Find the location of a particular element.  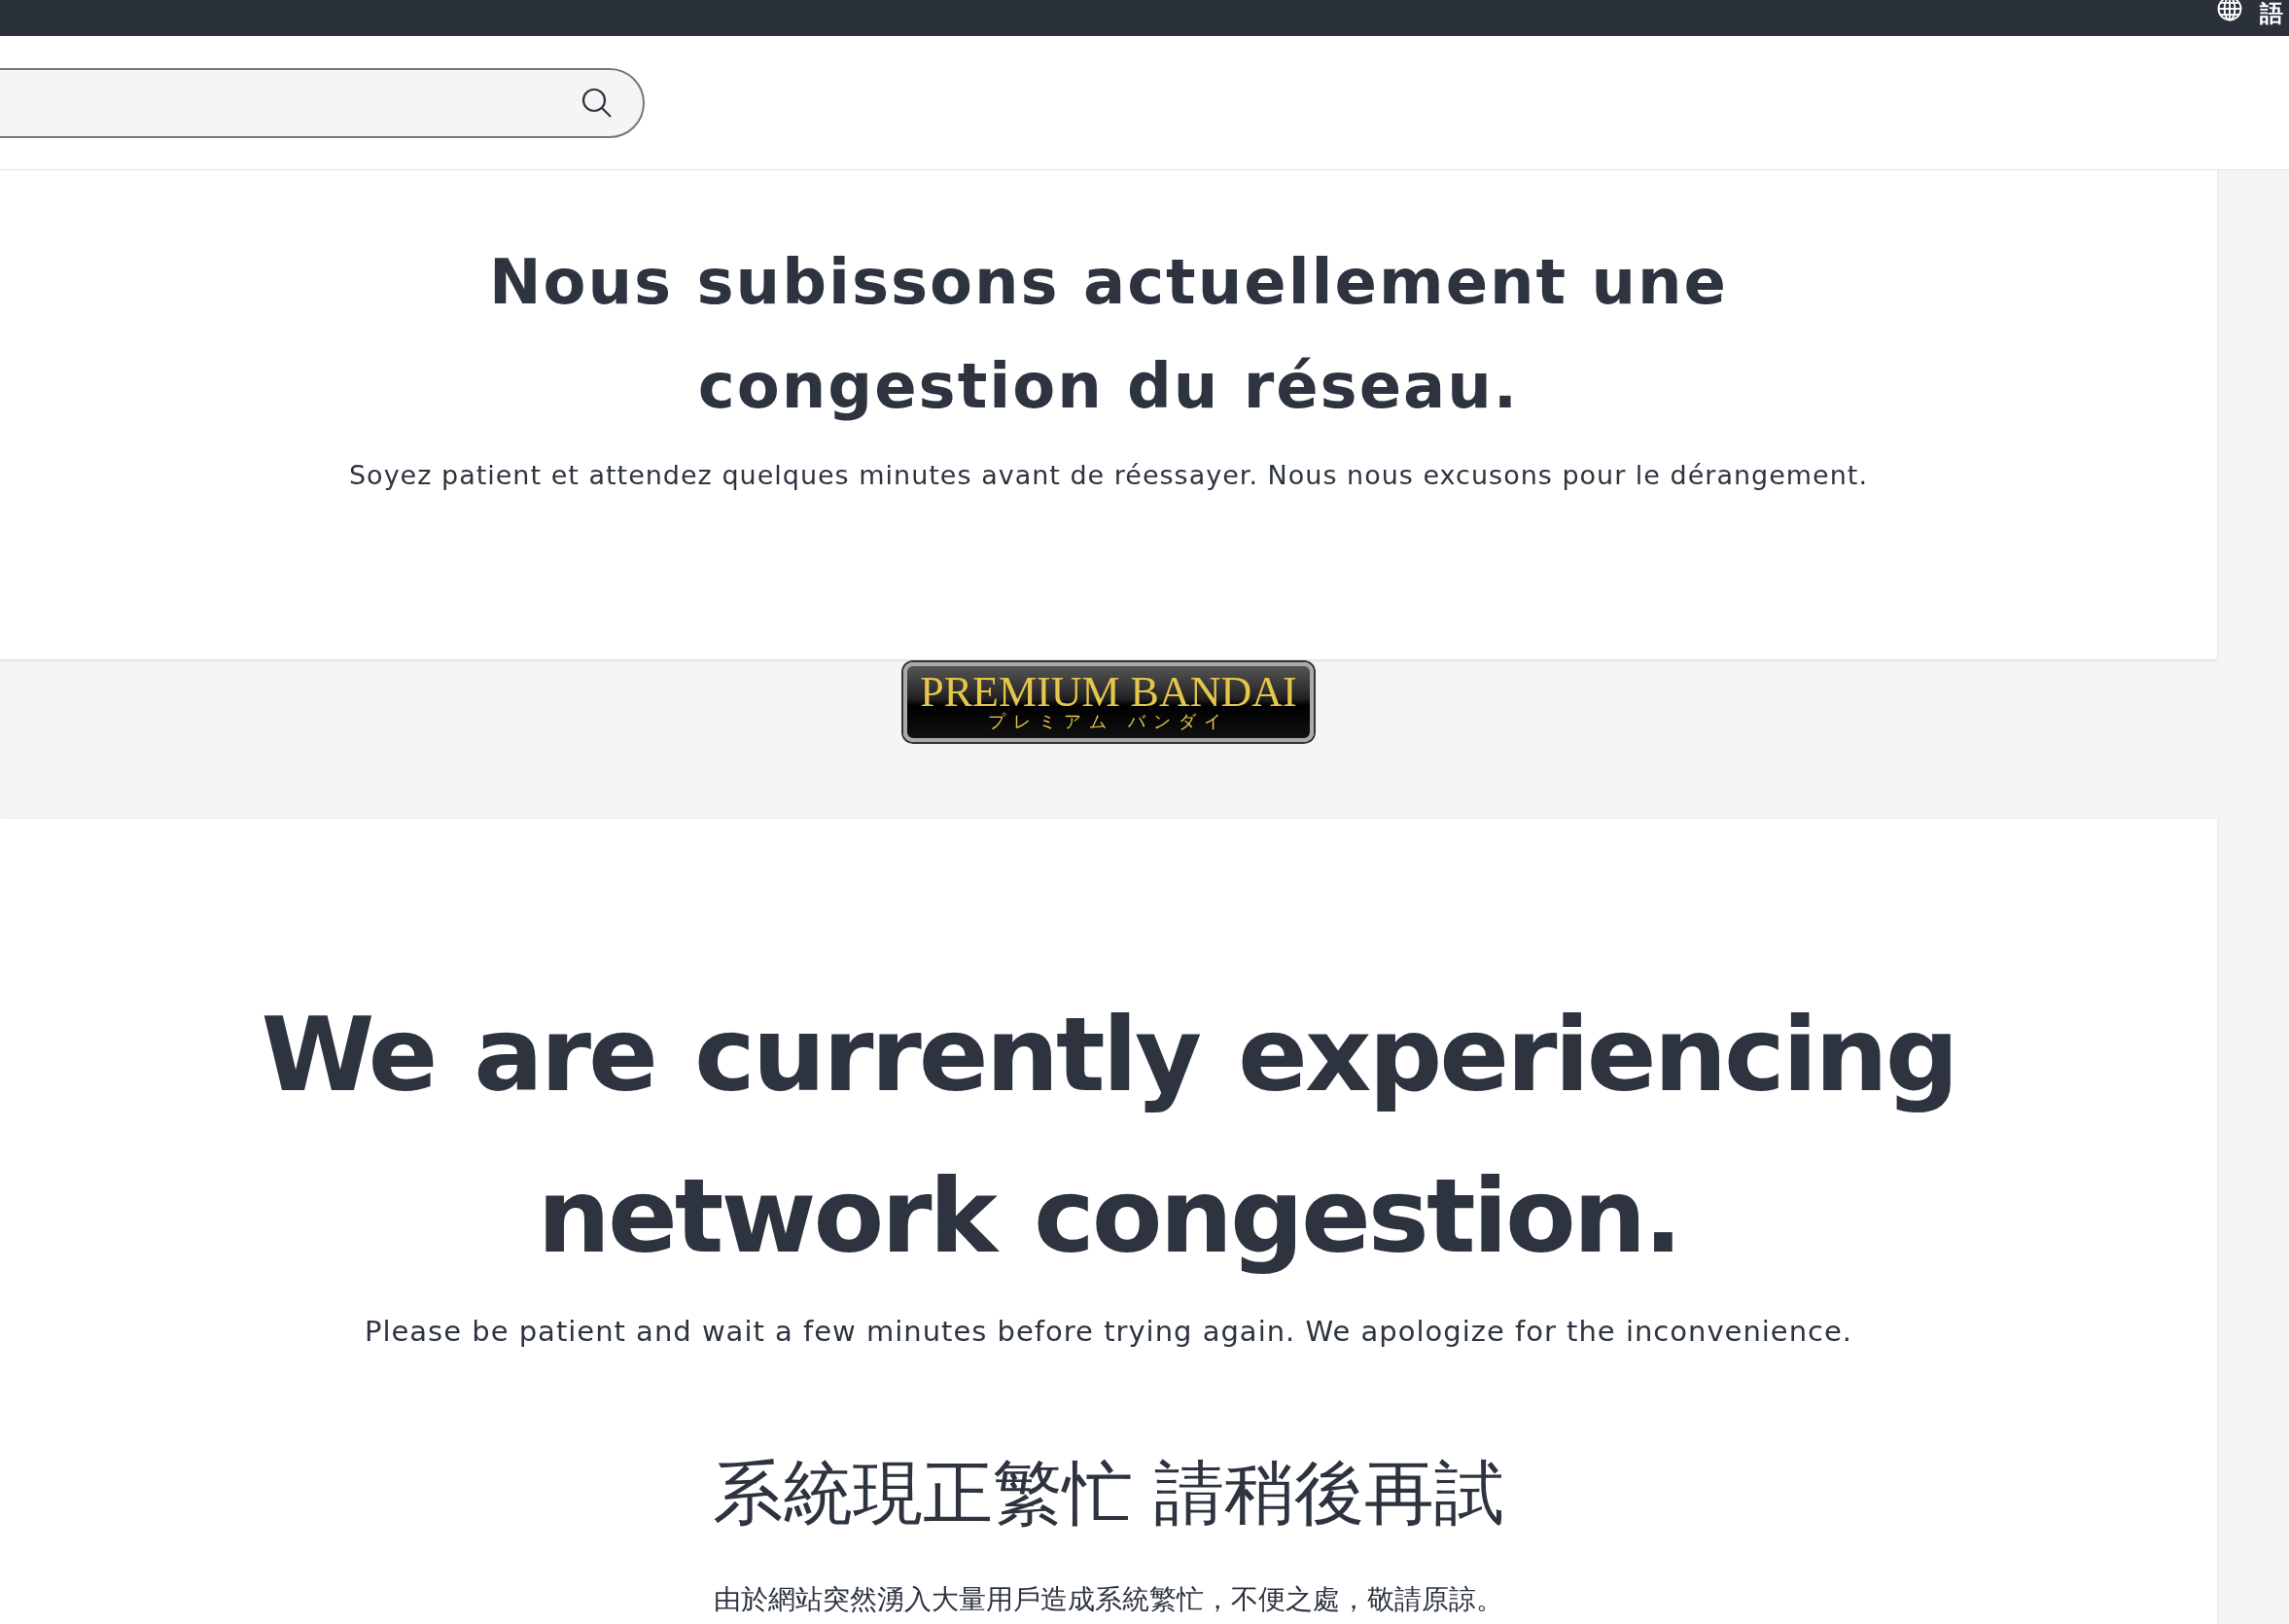

notice-heading: 系統現正繁忙 請稍後再試 is located at coordinates (1108, 1492).